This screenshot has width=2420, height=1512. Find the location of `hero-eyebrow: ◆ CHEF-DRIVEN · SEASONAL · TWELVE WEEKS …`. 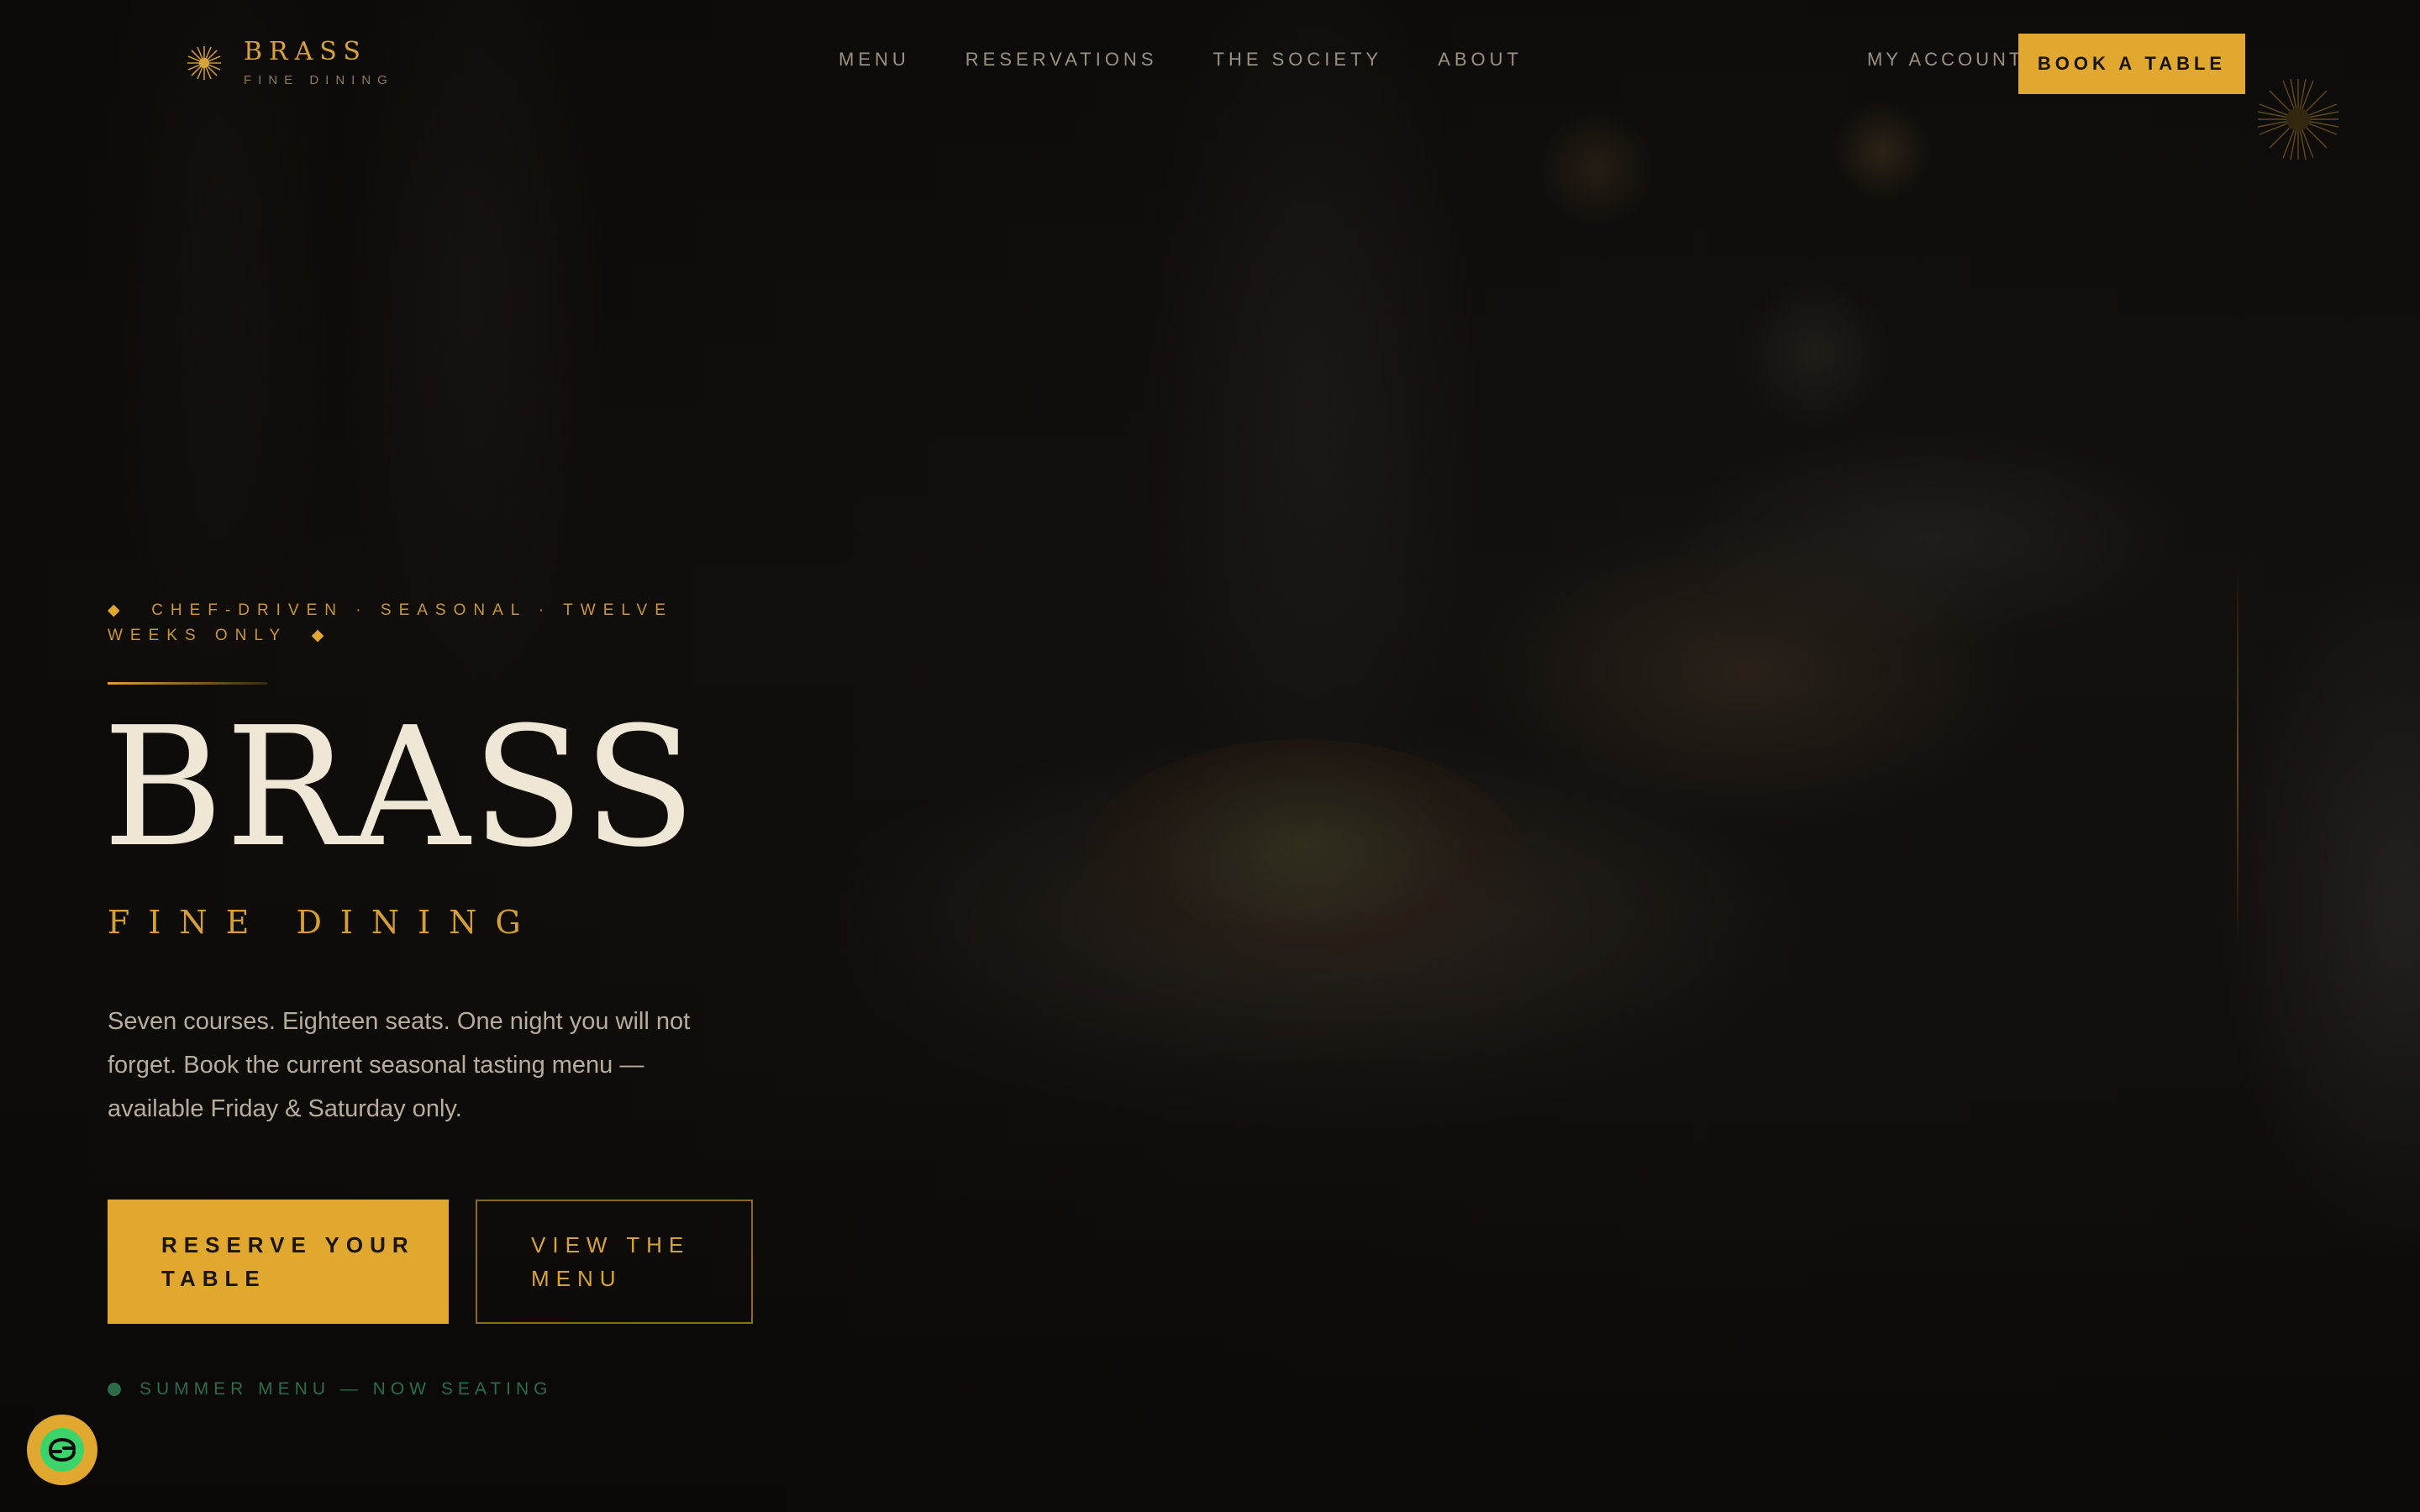

hero-eyebrow: ◆ CHEF-DRIVEN · SEASONAL · TWELVE WEEKS … is located at coordinates (427, 623).